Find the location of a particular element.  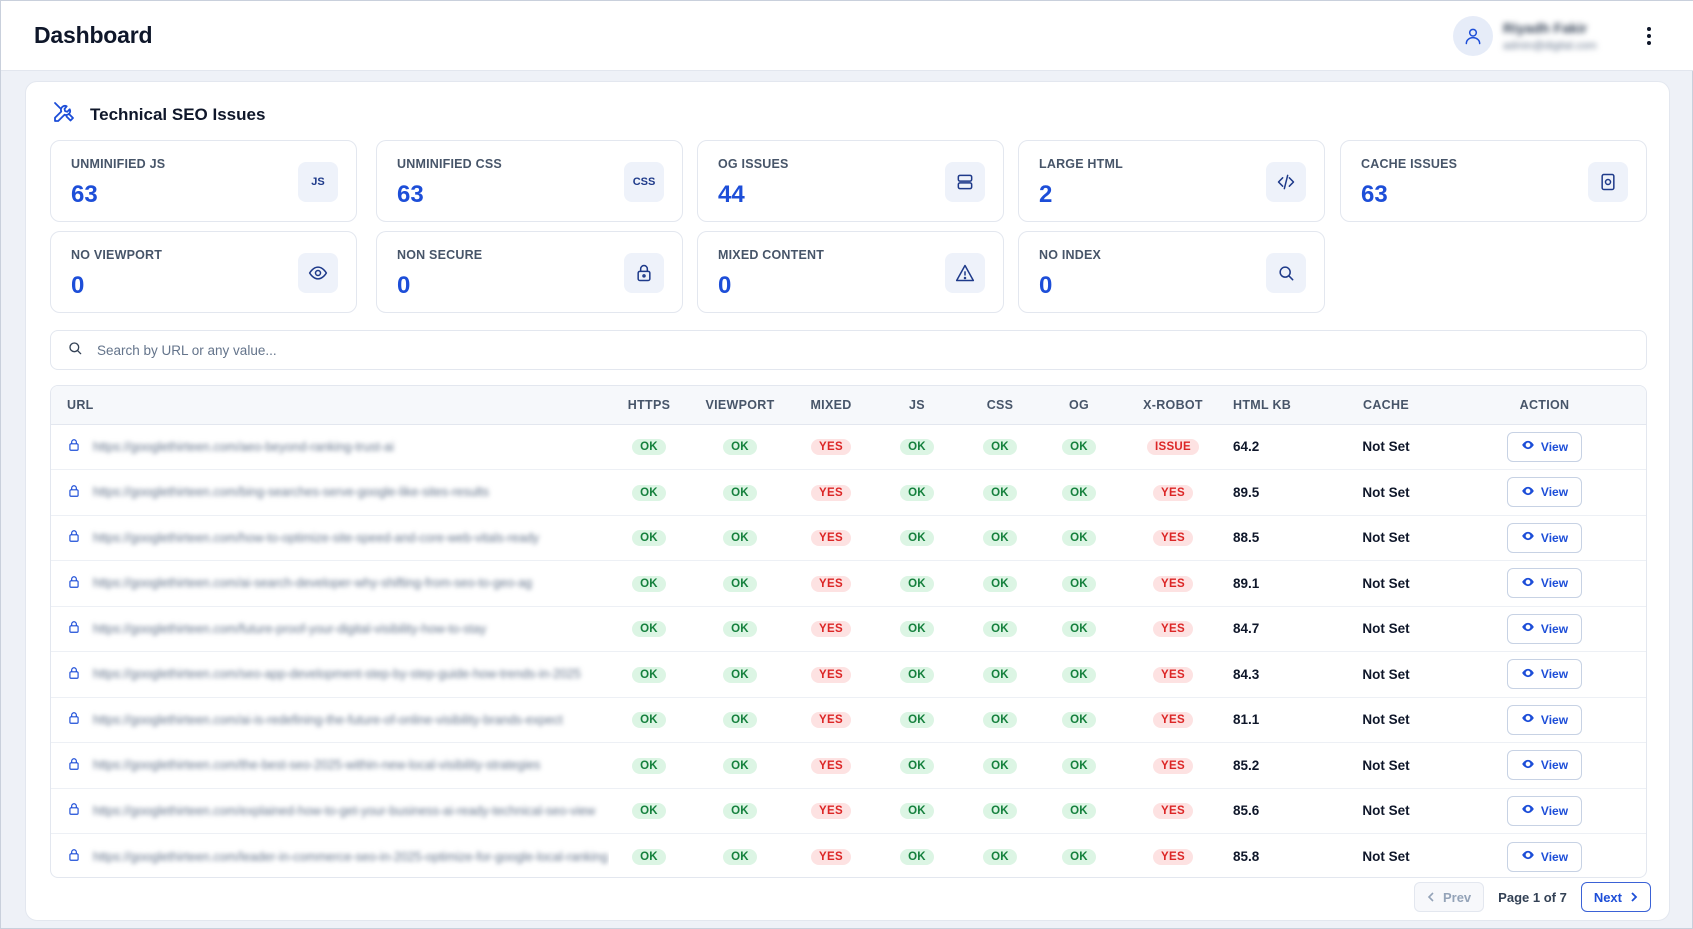

user-avatar-icon is located at coordinates (1473, 35).